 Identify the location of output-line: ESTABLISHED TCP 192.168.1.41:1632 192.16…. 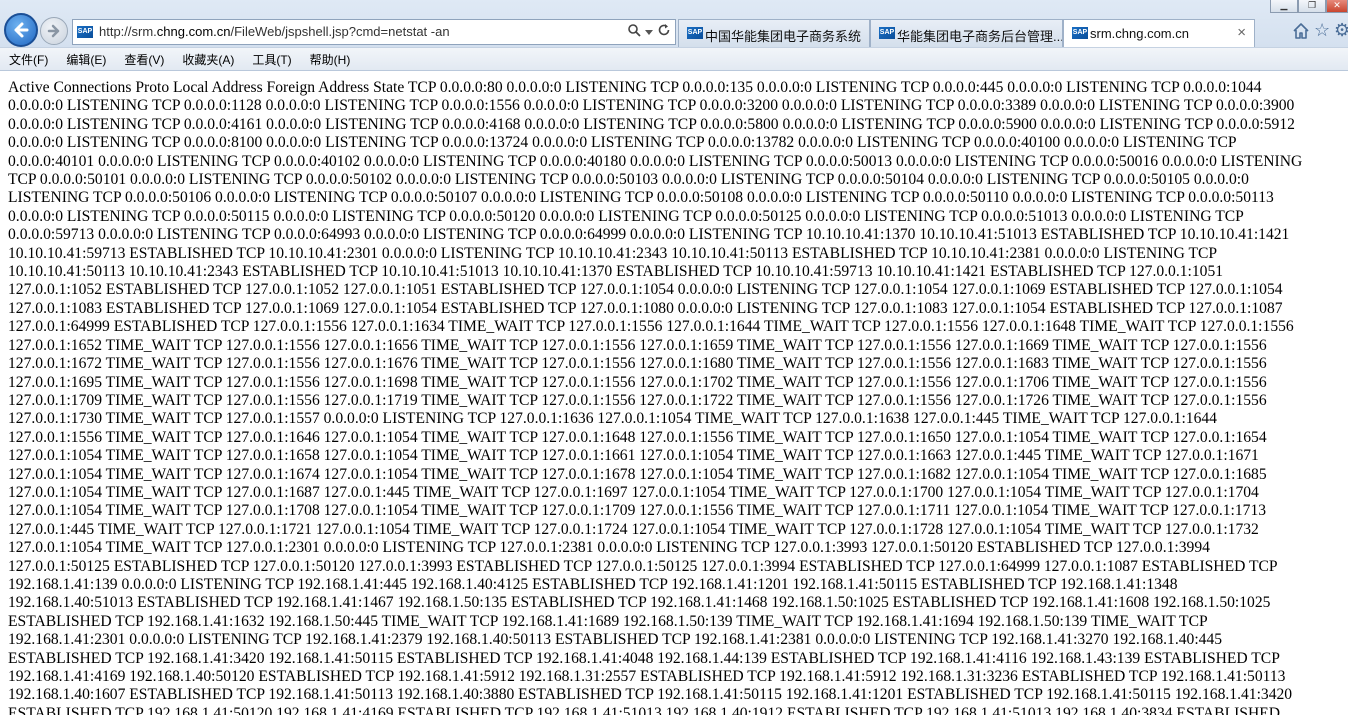
(608, 621).